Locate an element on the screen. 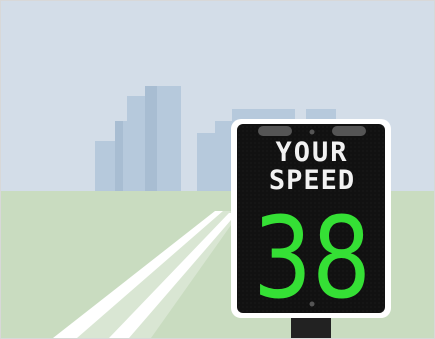 This screenshot has height=339, width=435. speed-readout: 38 is located at coordinates (312, 259).